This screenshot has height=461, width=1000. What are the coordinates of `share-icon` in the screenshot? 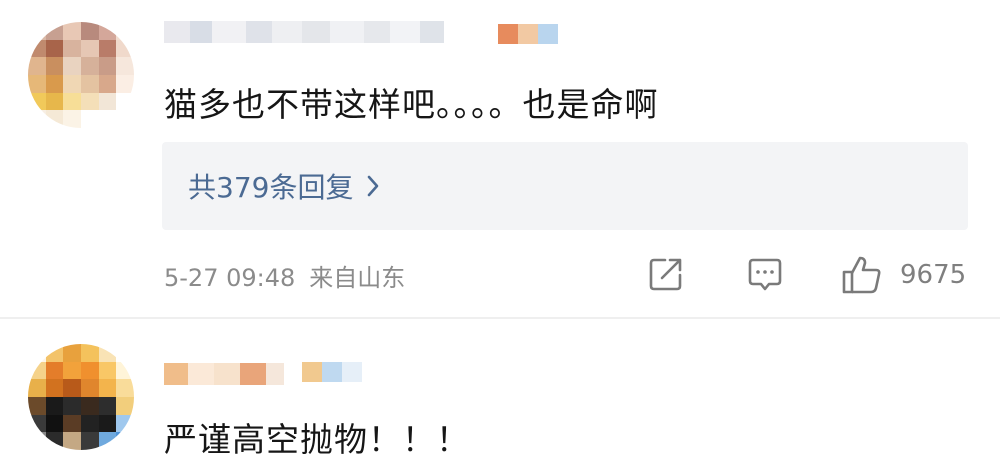 It's located at (666, 274).